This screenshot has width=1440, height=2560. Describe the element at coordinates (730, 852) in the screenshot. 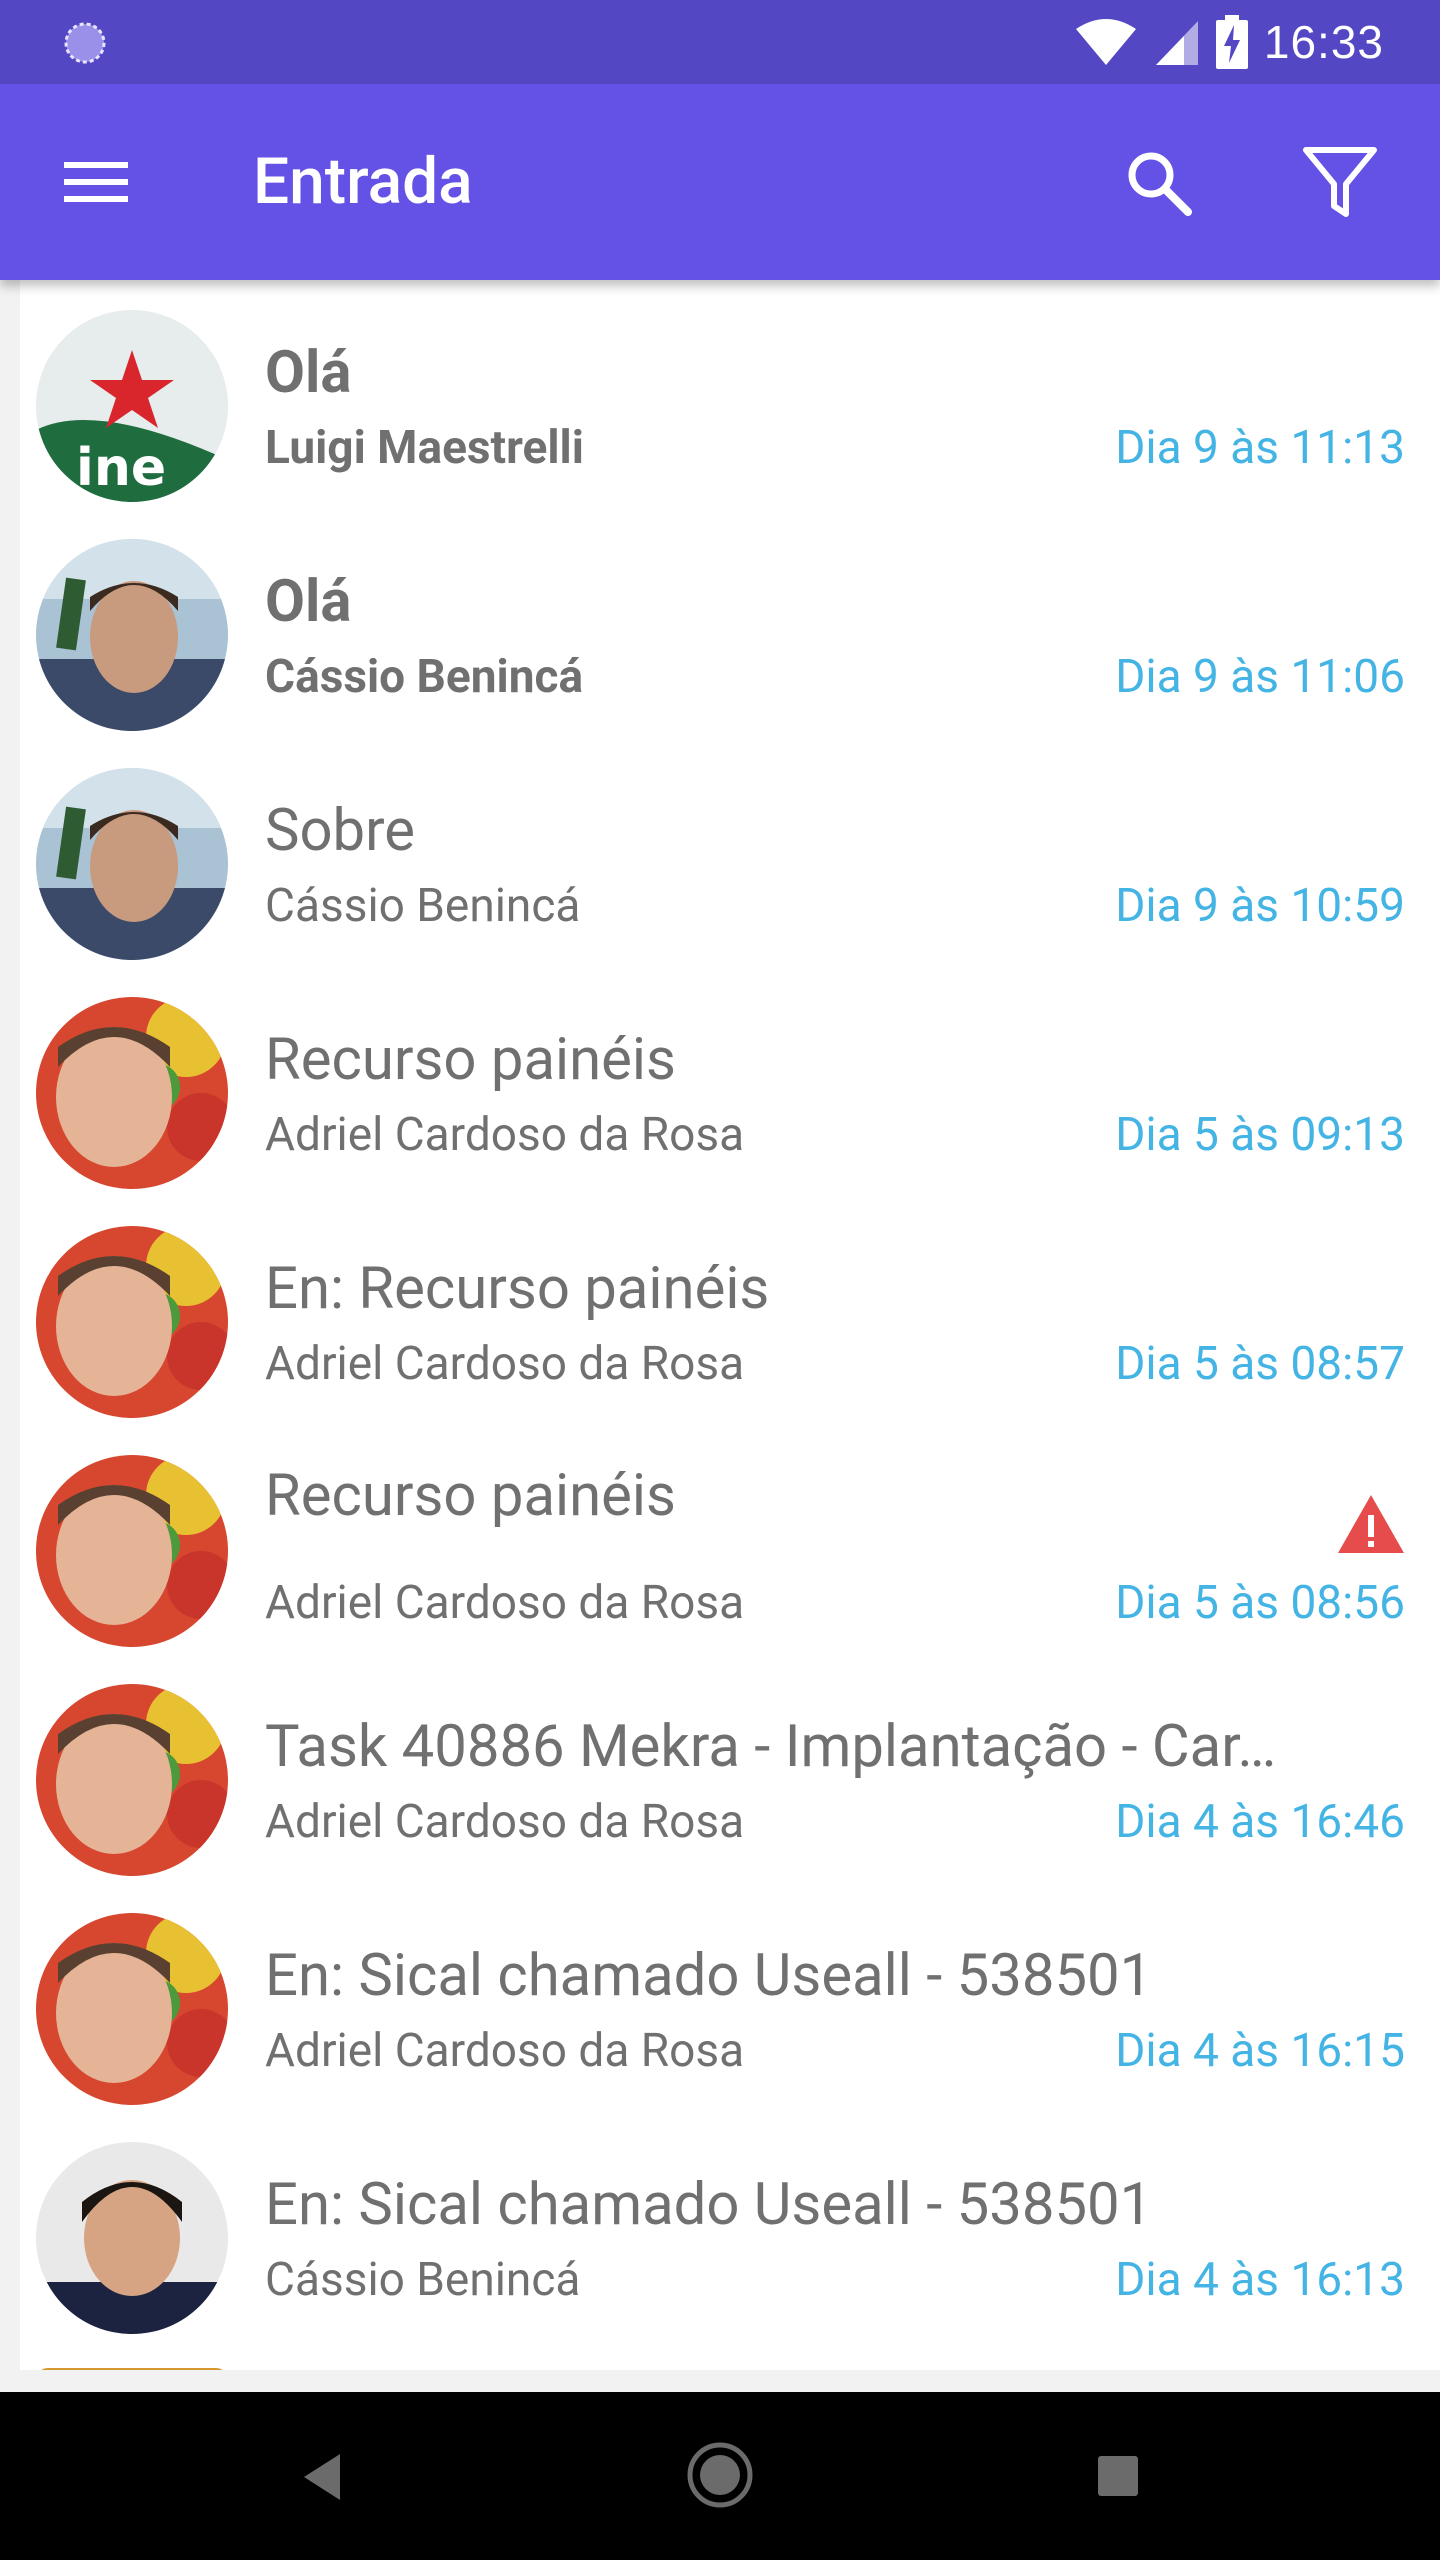

I see `message-row: Sobre Cássio Benincá Dia 9 às 10:59` at that location.